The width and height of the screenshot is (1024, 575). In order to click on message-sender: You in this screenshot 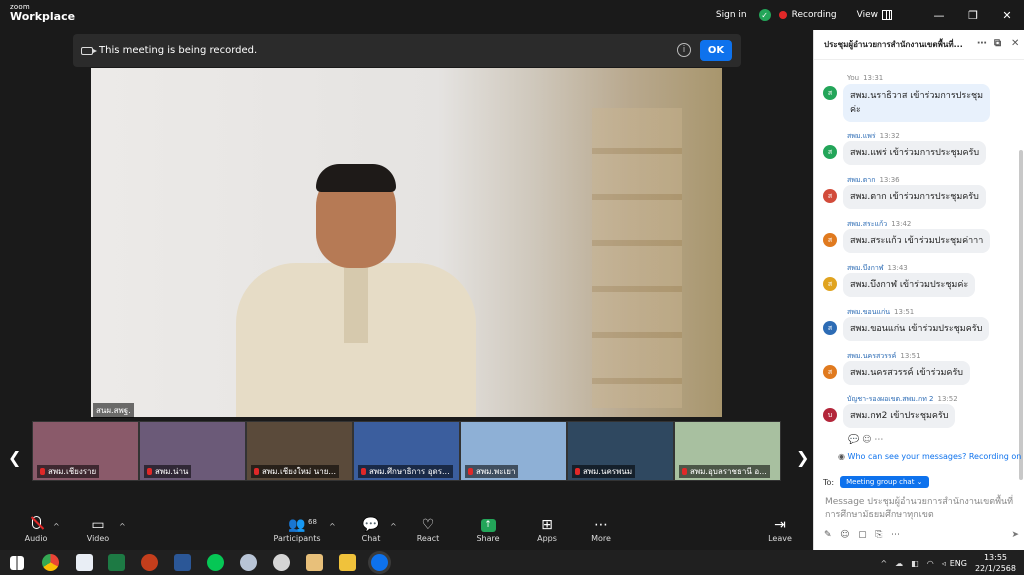, I will do `click(853, 78)`.